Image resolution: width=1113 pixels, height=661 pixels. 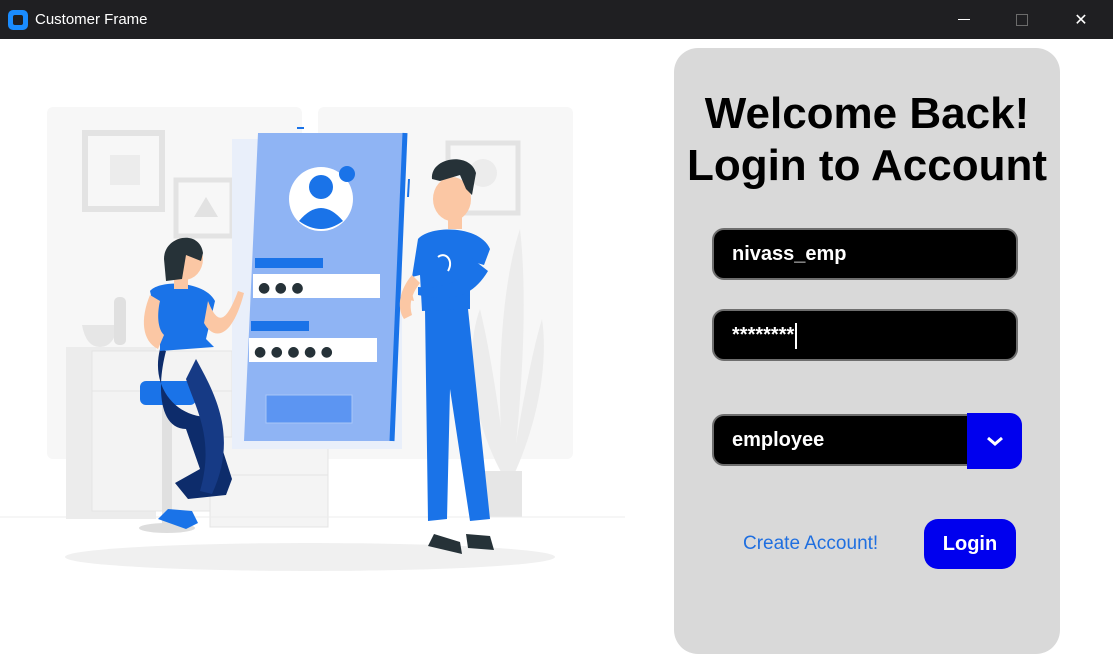 I want to click on login-heading: Welcome Back! Login to Account, so click(x=867, y=140).